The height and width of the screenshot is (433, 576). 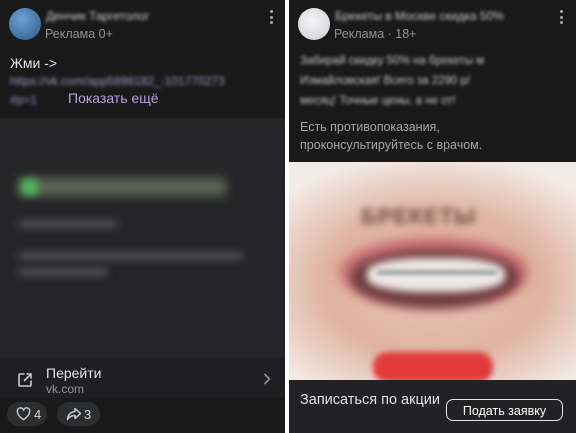 What do you see at coordinates (68, 224) in the screenshot?
I see `blurred-caption` at bounding box center [68, 224].